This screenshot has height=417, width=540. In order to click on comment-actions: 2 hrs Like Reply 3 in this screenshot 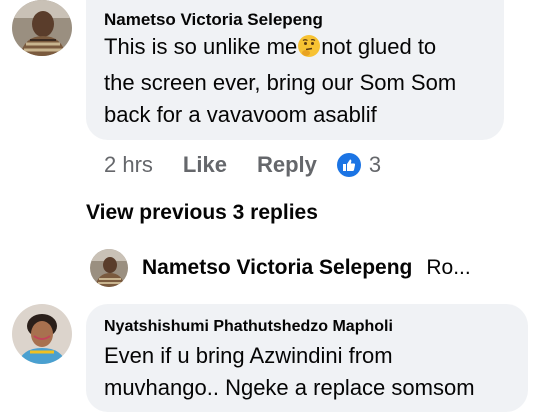, I will do `click(242, 165)`.